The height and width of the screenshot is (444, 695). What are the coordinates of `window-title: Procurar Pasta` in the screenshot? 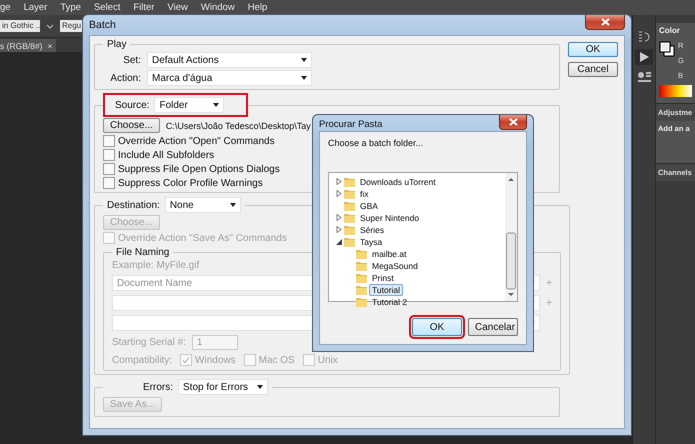 It's located at (350, 124).